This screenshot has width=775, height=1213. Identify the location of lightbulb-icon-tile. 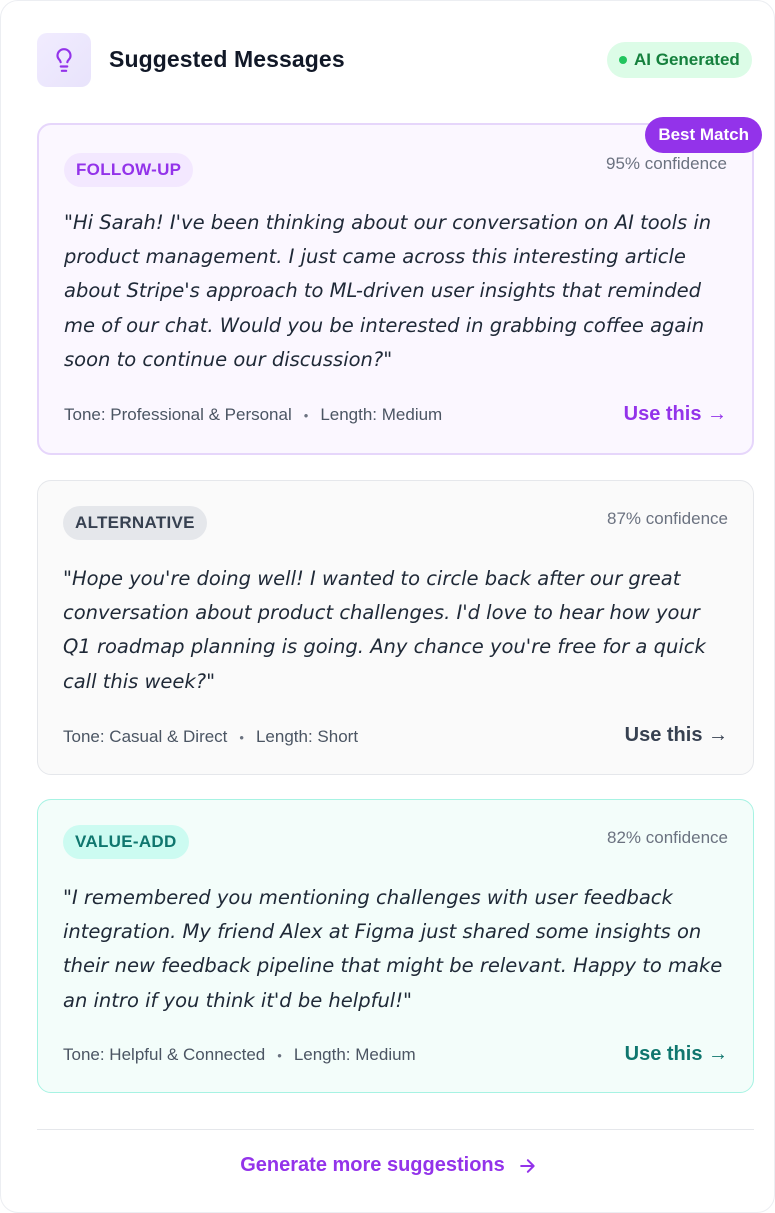
(64, 60).